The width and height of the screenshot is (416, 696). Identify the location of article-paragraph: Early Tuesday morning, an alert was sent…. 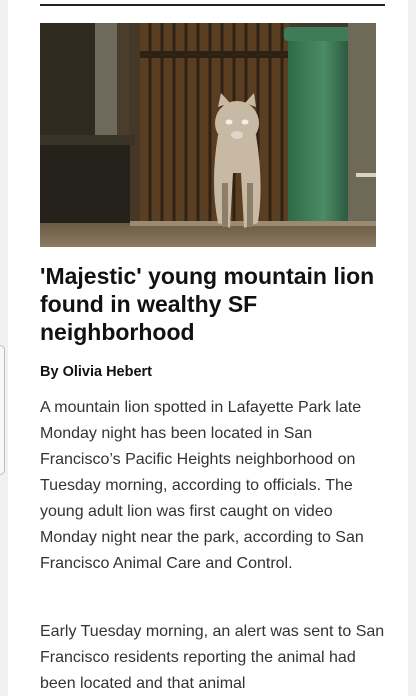
(212, 657).